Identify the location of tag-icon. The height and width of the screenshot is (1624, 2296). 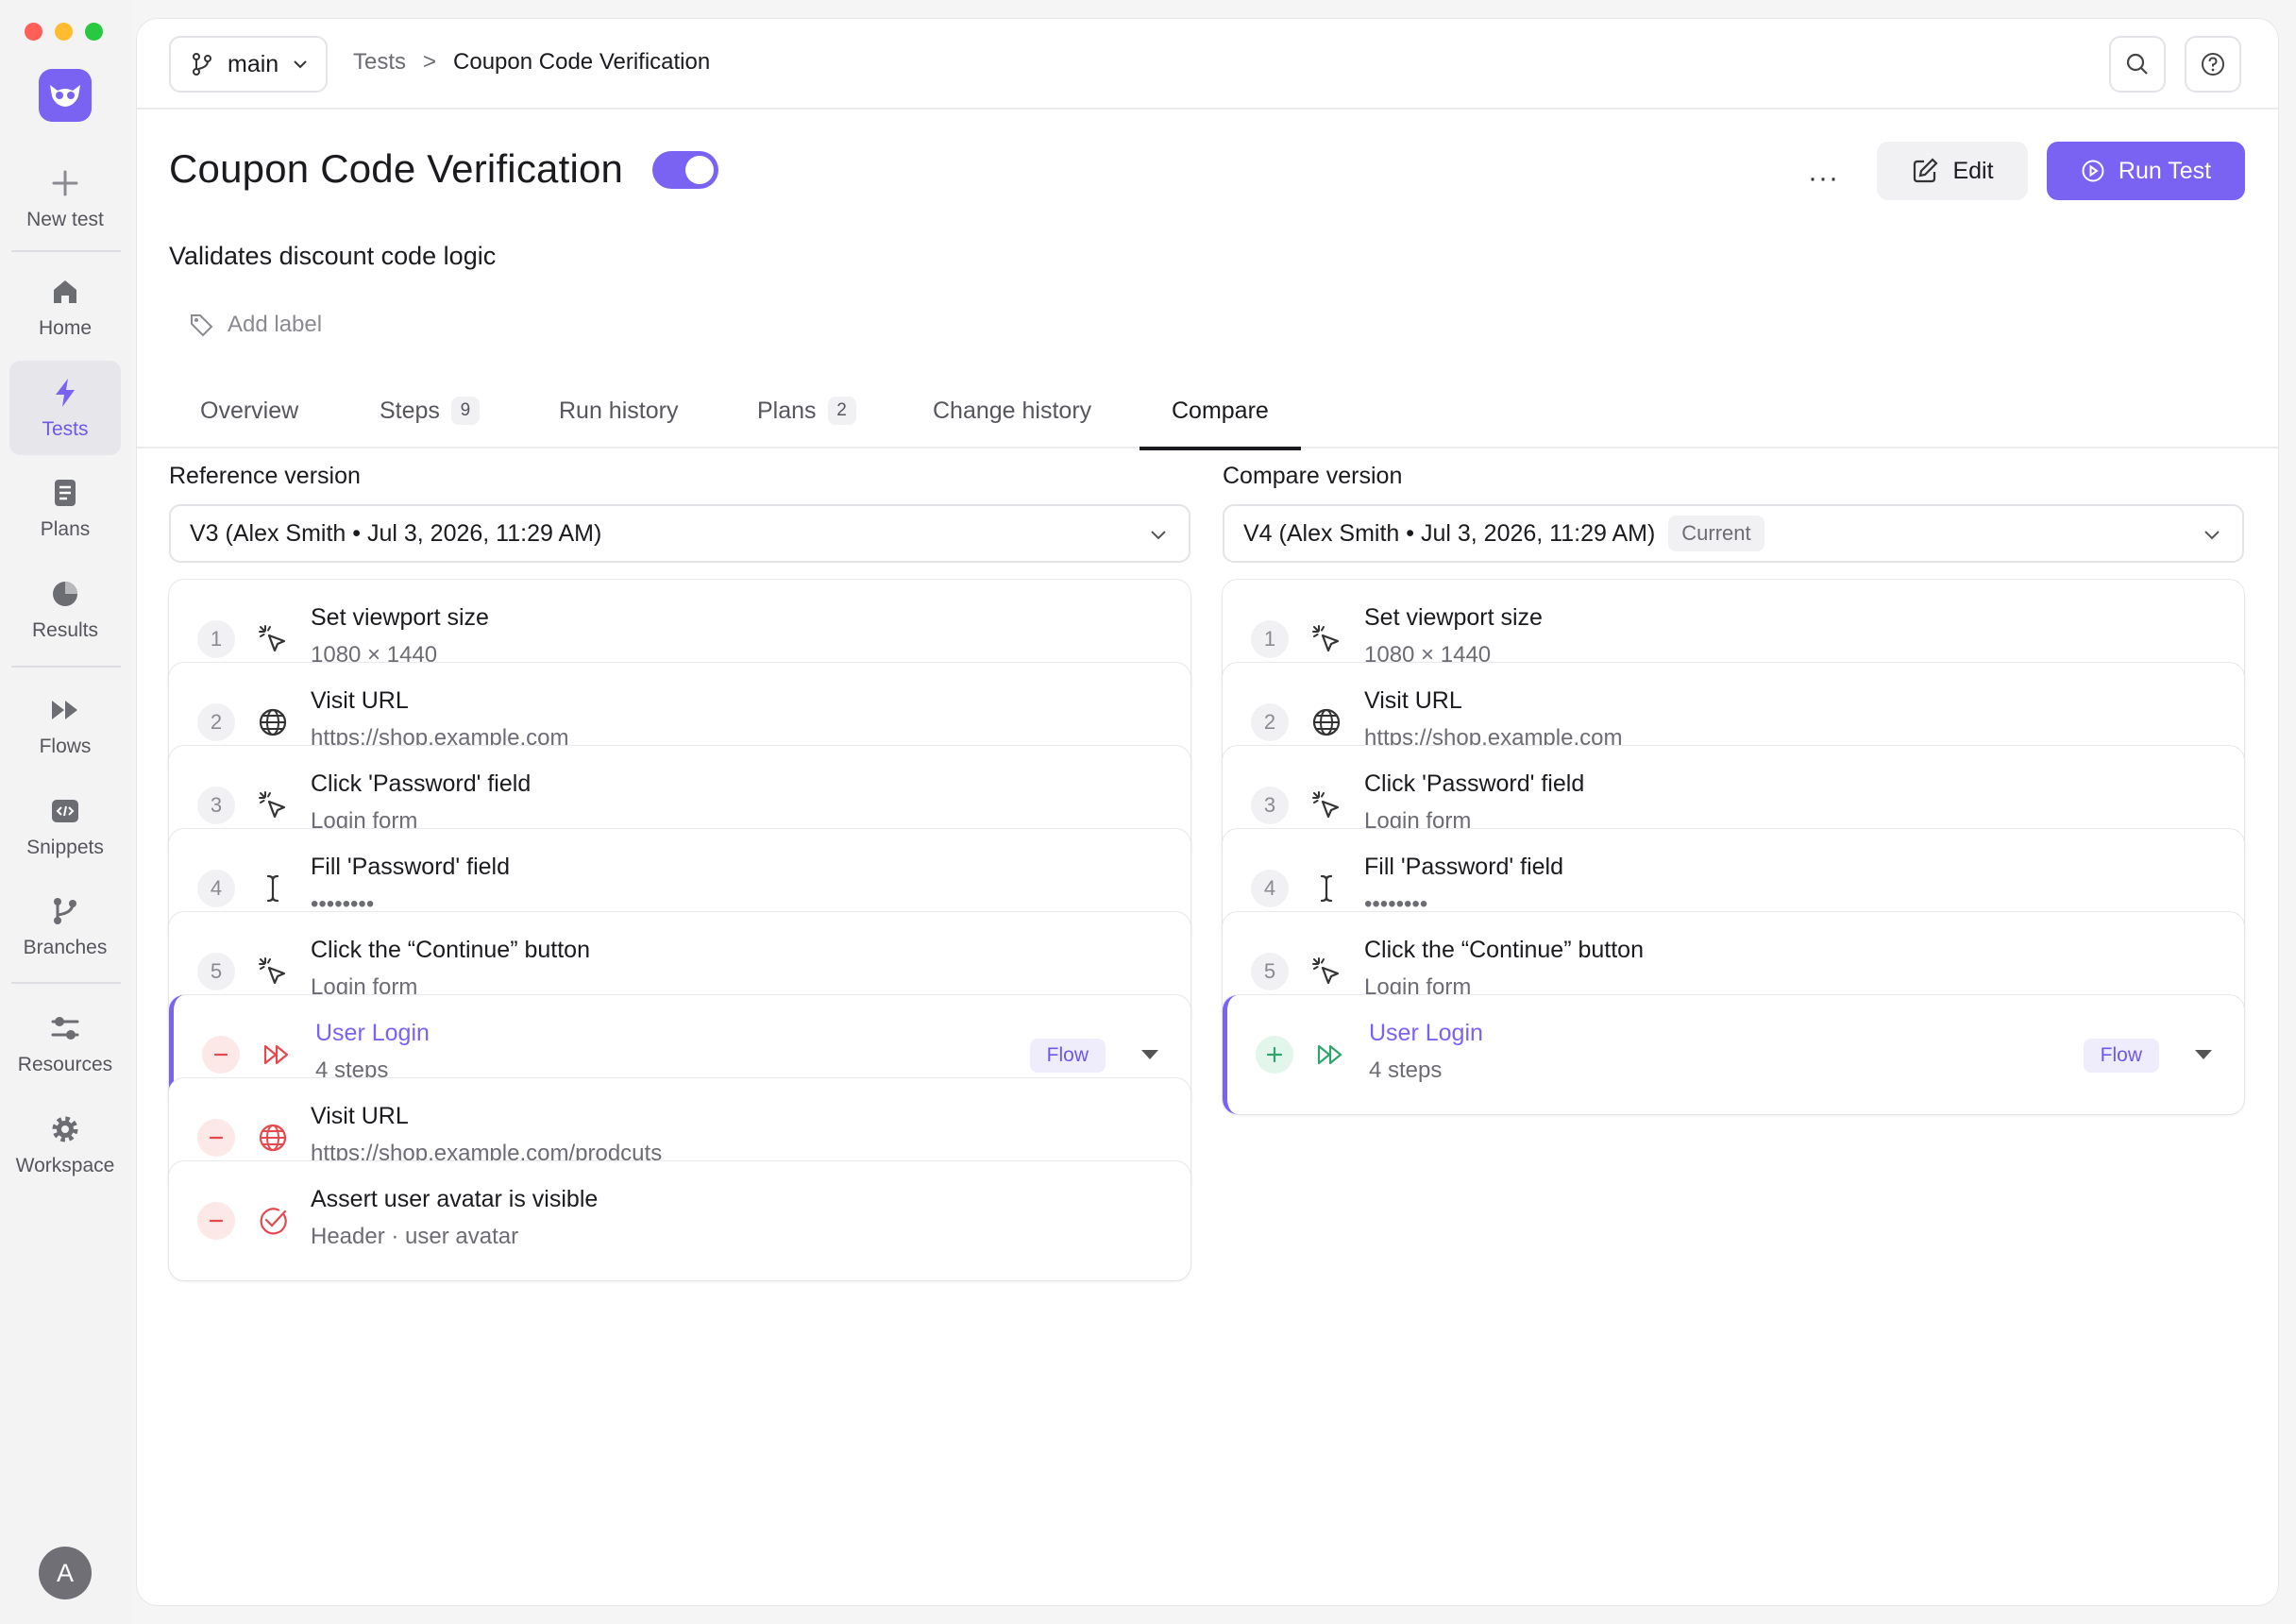
(202, 325).